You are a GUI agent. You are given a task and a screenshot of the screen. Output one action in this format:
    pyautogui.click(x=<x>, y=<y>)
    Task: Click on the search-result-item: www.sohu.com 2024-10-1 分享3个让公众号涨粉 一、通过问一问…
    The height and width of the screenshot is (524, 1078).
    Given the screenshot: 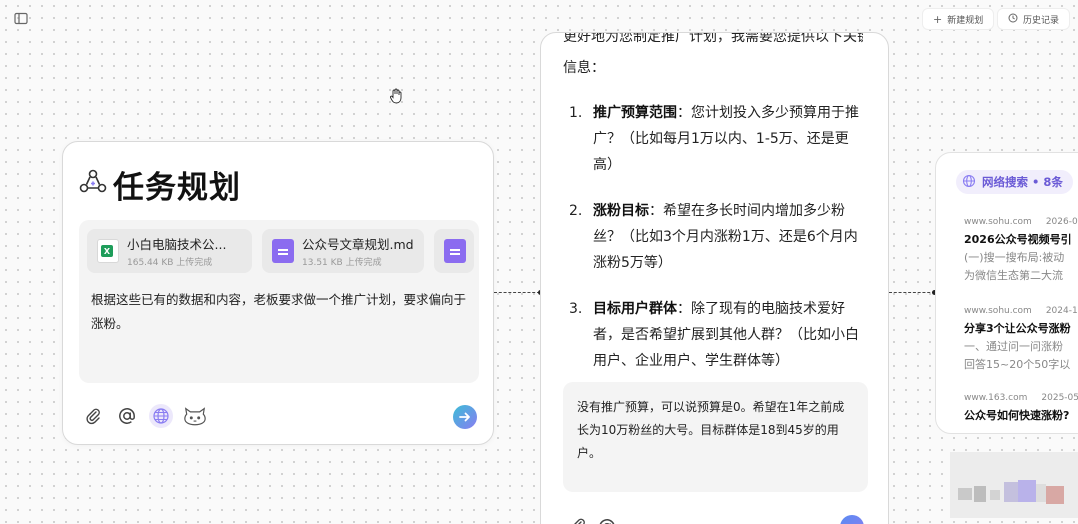 What is the action you would take?
    pyautogui.click(x=1021, y=340)
    